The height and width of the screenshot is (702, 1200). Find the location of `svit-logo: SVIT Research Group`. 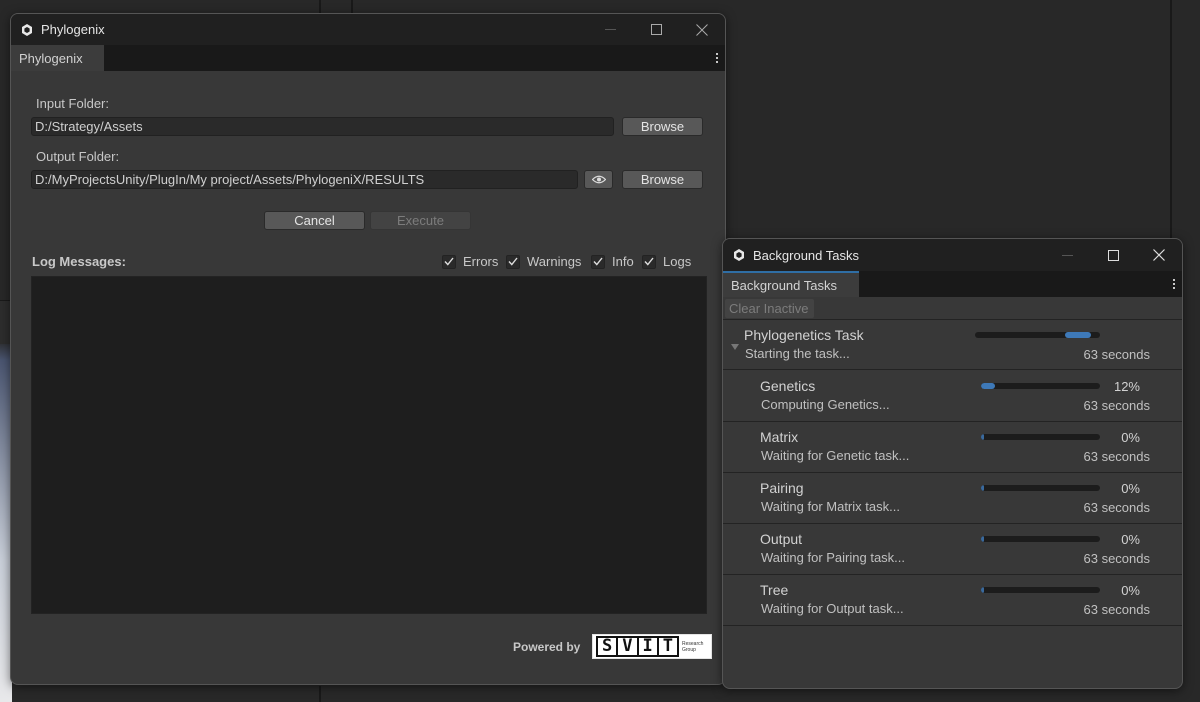

svit-logo: SVIT Research Group is located at coordinates (652, 646).